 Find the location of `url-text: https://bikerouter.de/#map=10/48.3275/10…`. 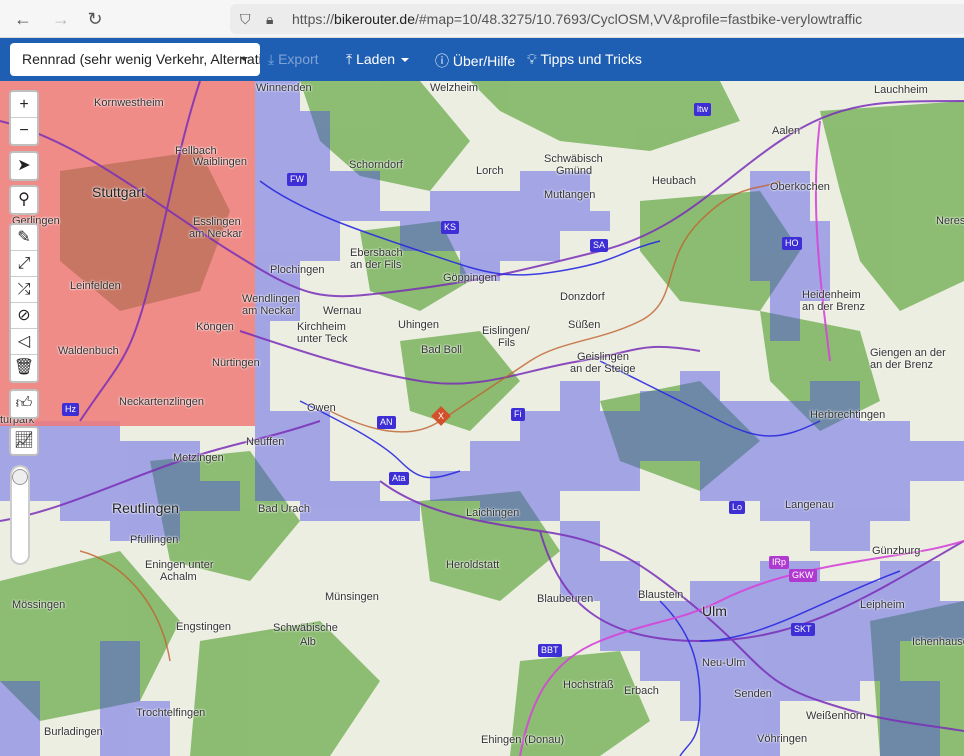

url-text: https://bikerouter.de/#map=10/48.3275/10… is located at coordinates (577, 19).